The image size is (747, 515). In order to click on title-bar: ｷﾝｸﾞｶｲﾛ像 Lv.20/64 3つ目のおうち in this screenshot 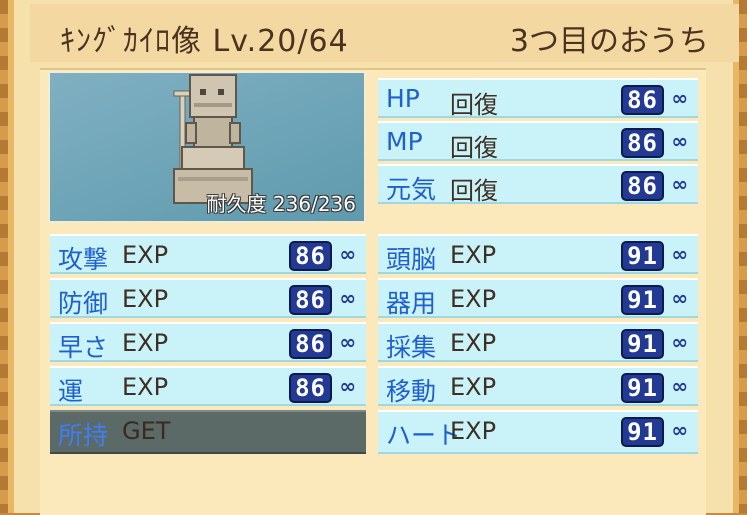, I will do `click(387, 33)`.